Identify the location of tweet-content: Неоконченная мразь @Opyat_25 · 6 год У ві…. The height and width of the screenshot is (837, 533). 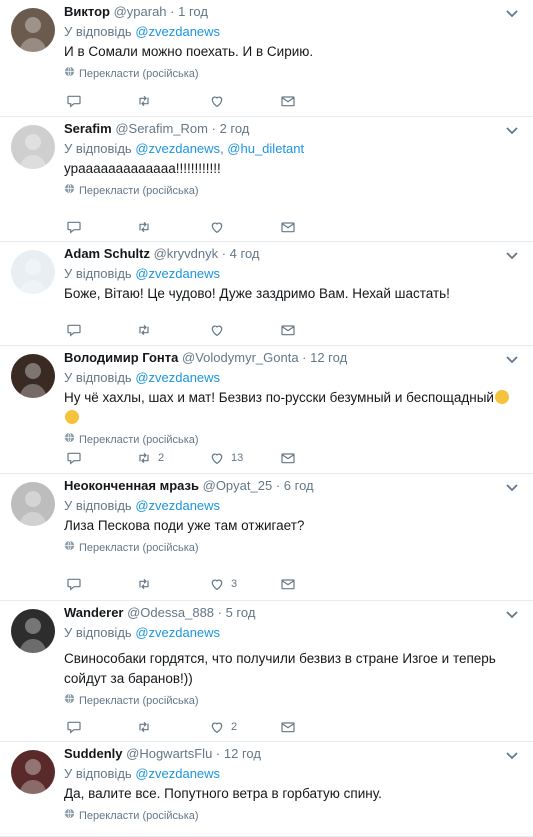
(291, 516).